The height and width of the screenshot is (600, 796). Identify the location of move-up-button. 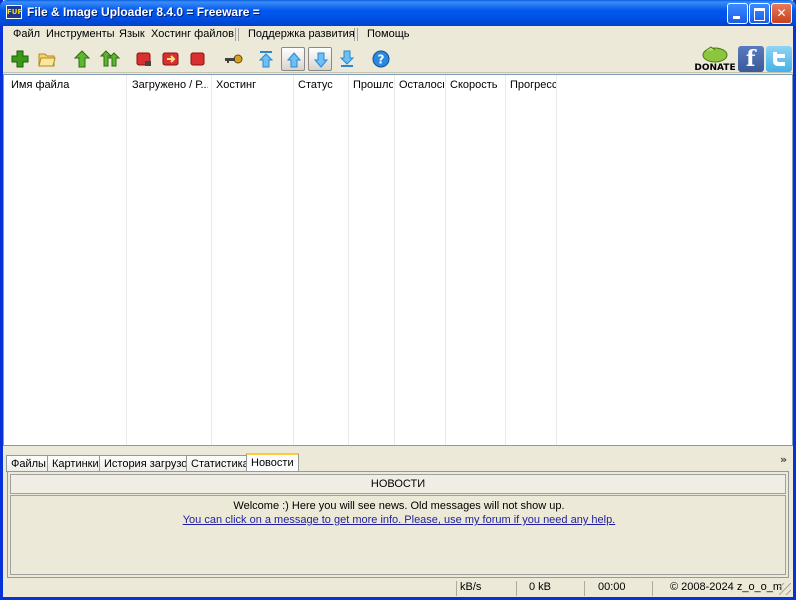
(293, 59).